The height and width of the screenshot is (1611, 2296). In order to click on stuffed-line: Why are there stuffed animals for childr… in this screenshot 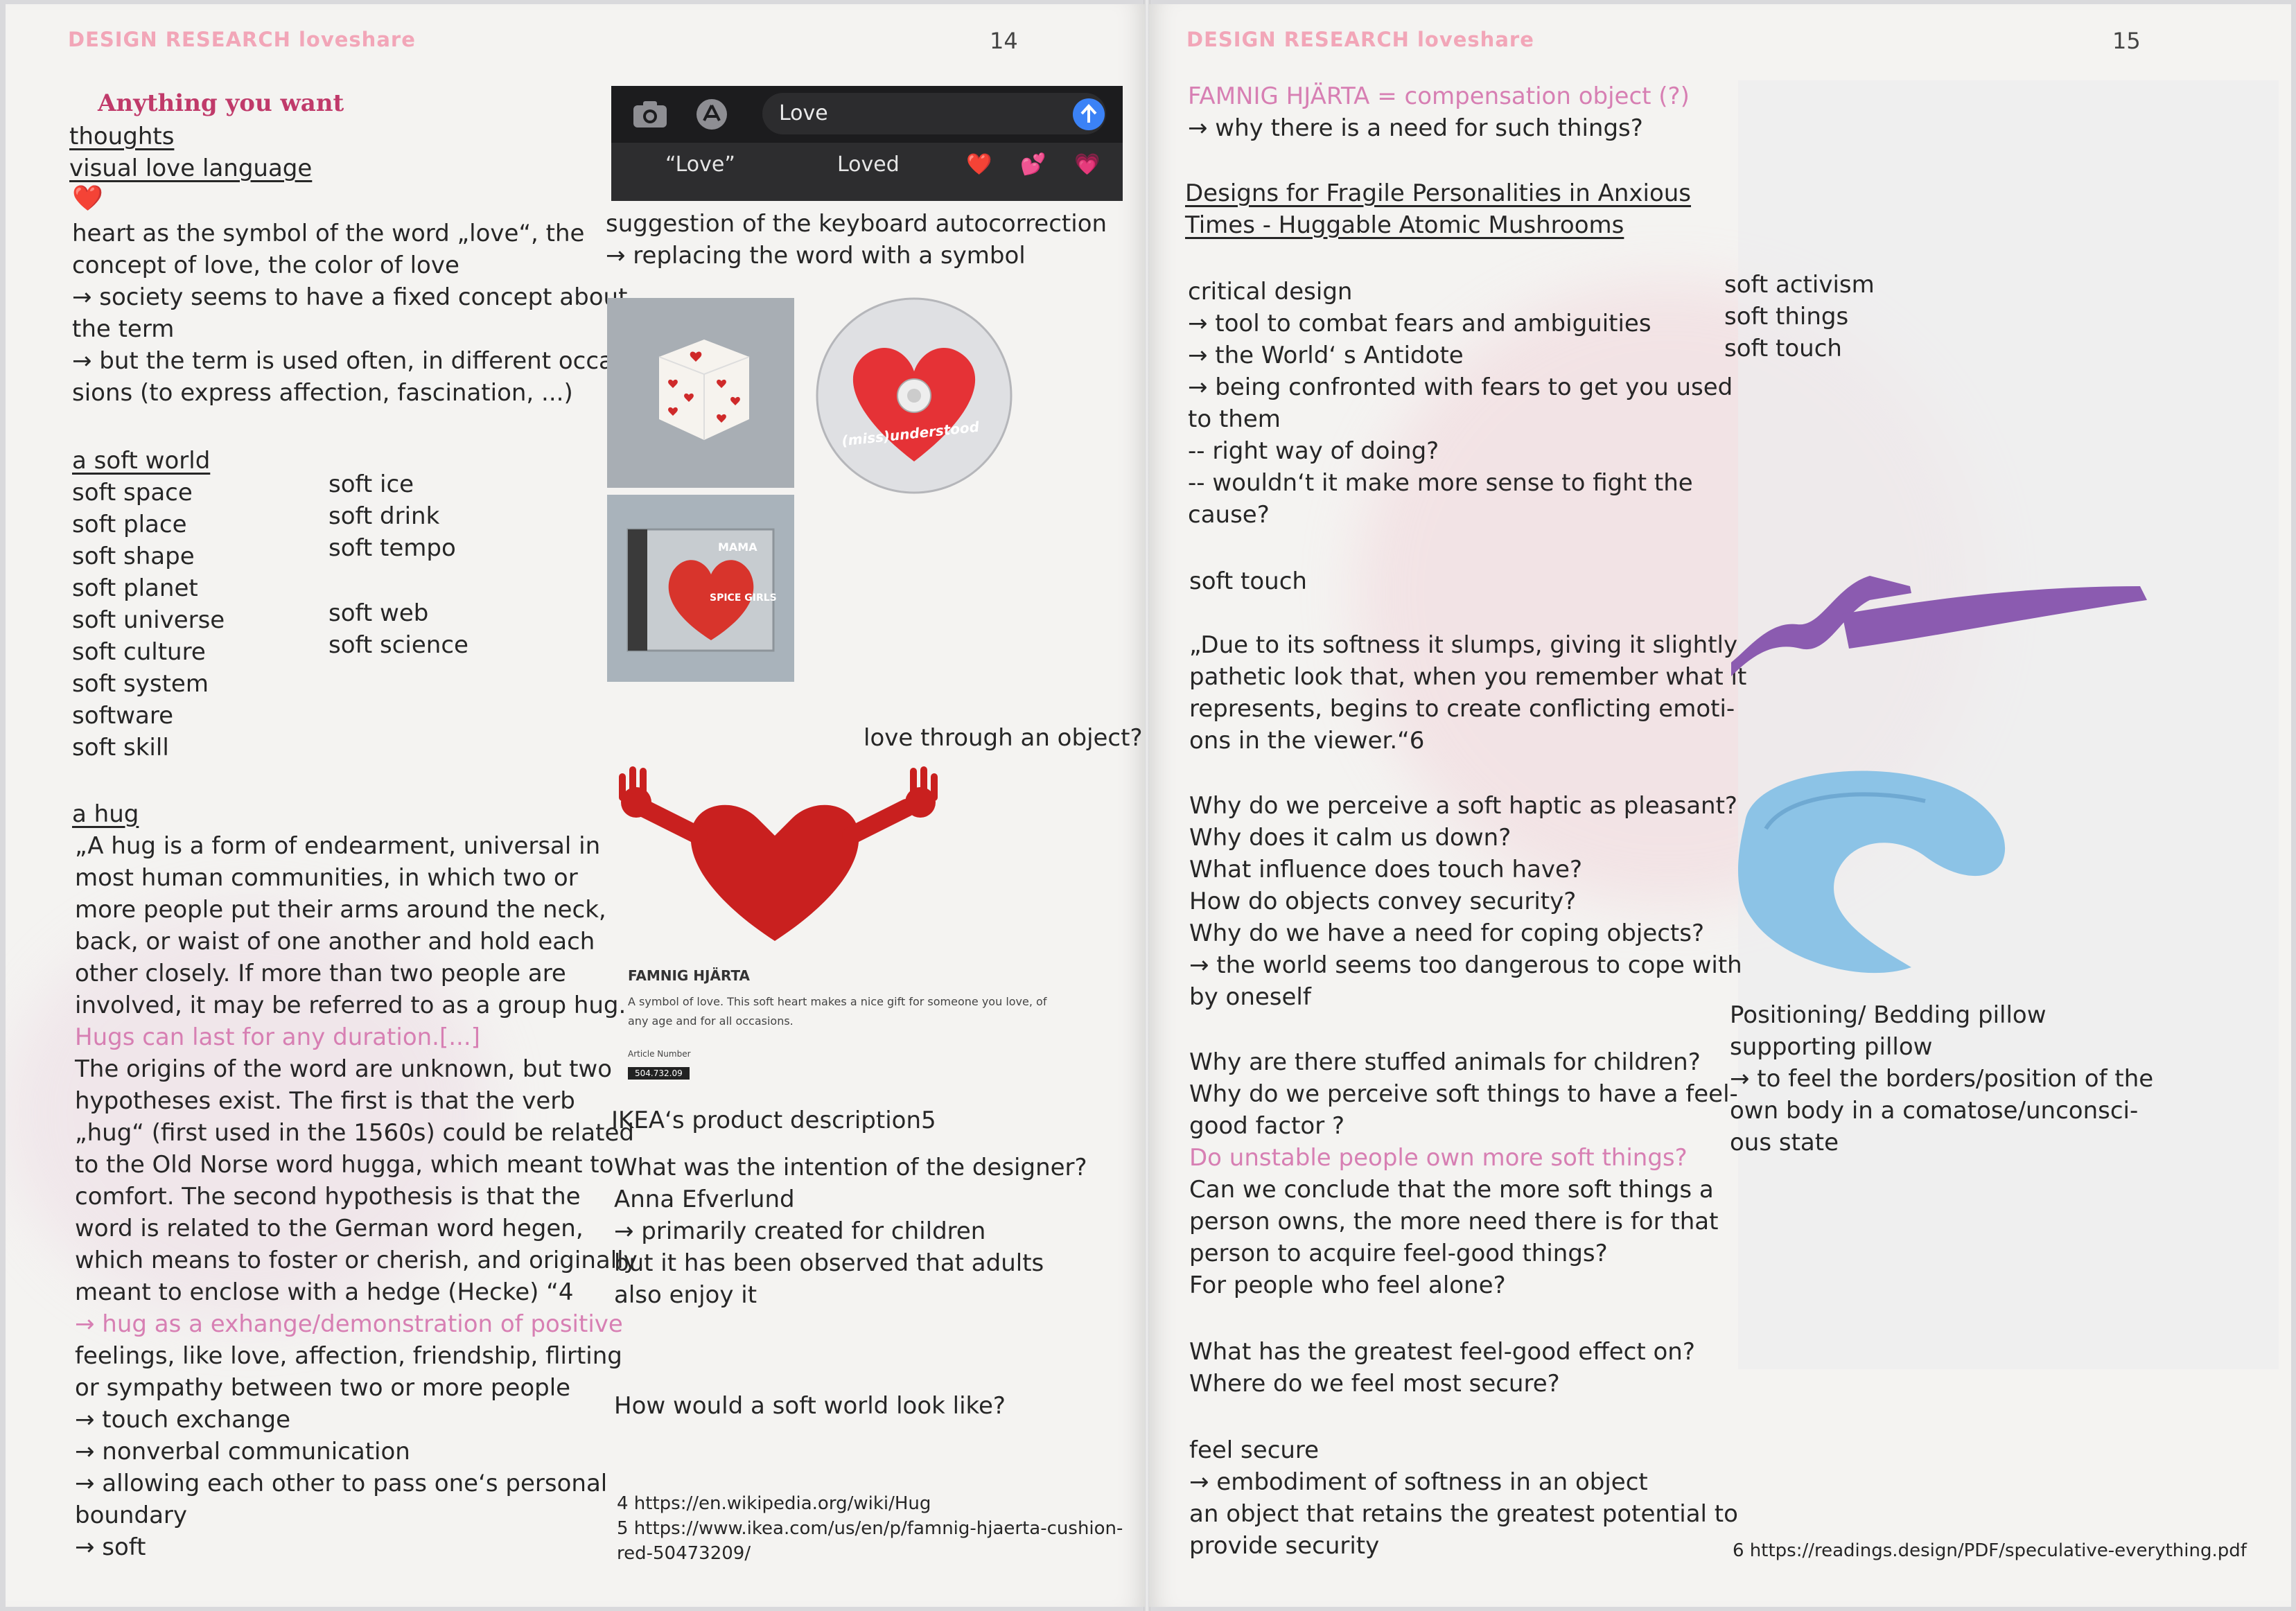, I will do `click(1445, 1062)`.